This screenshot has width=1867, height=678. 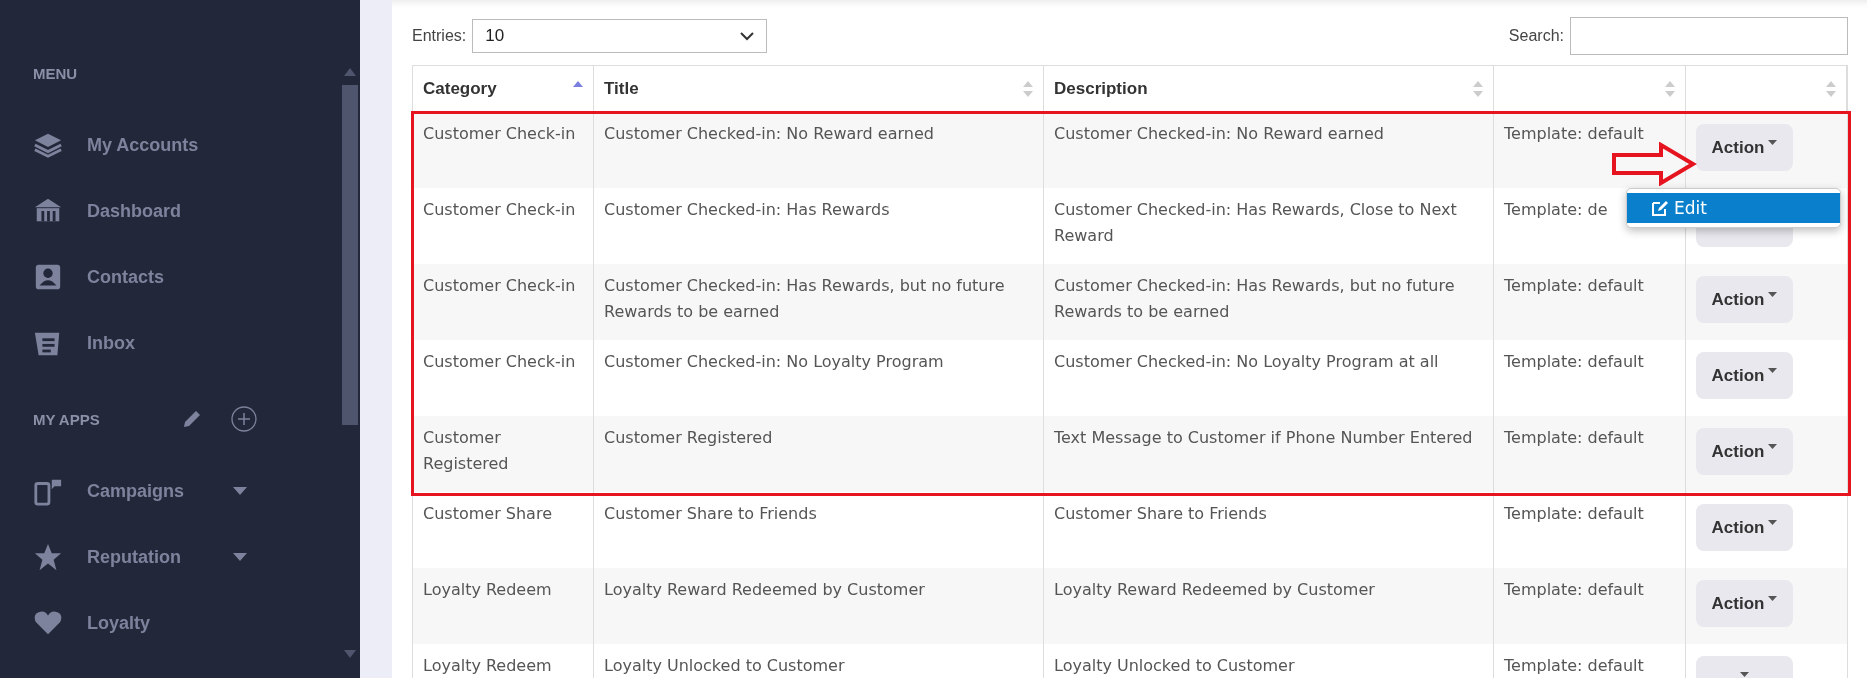 What do you see at coordinates (1659, 208) in the screenshot?
I see `edit-icon` at bounding box center [1659, 208].